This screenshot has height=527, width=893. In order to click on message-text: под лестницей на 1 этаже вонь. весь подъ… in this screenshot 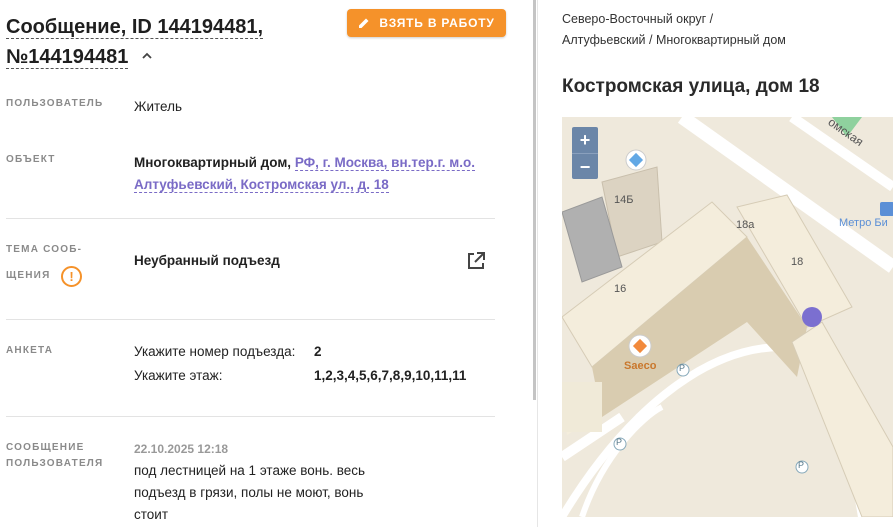, I will do `click(250, 492)`.